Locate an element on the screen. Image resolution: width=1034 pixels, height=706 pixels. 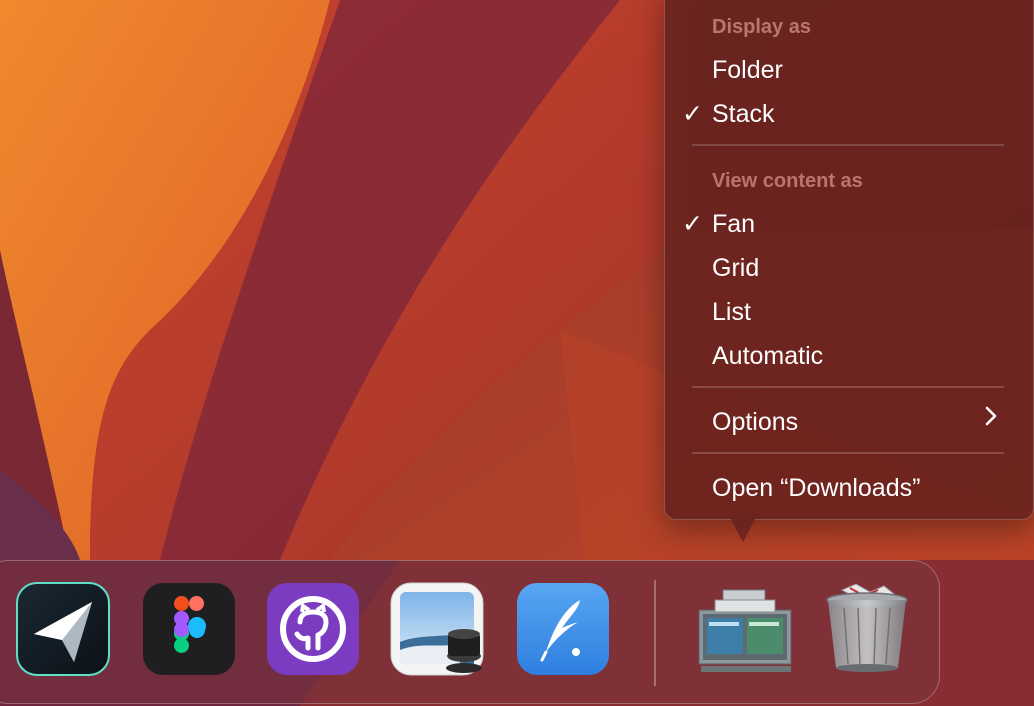
paper-plane-icon is located at coordinates (63, 629).